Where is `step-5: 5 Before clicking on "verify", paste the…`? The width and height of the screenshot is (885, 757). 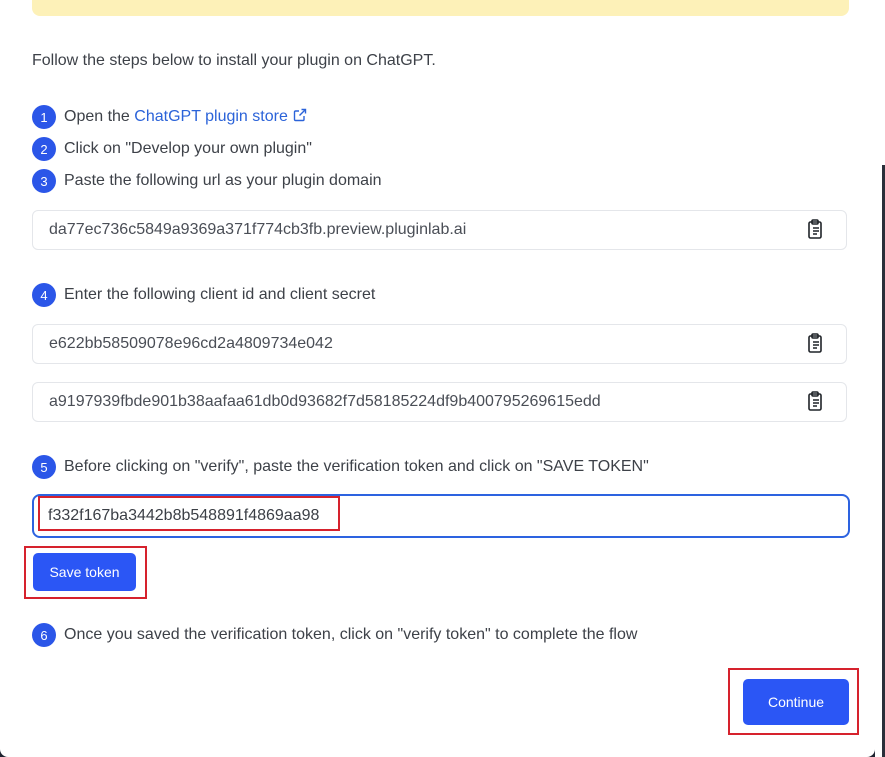
step-5: 5 Before clicking on "verify", paste the… is located at coordinates (340, 467).